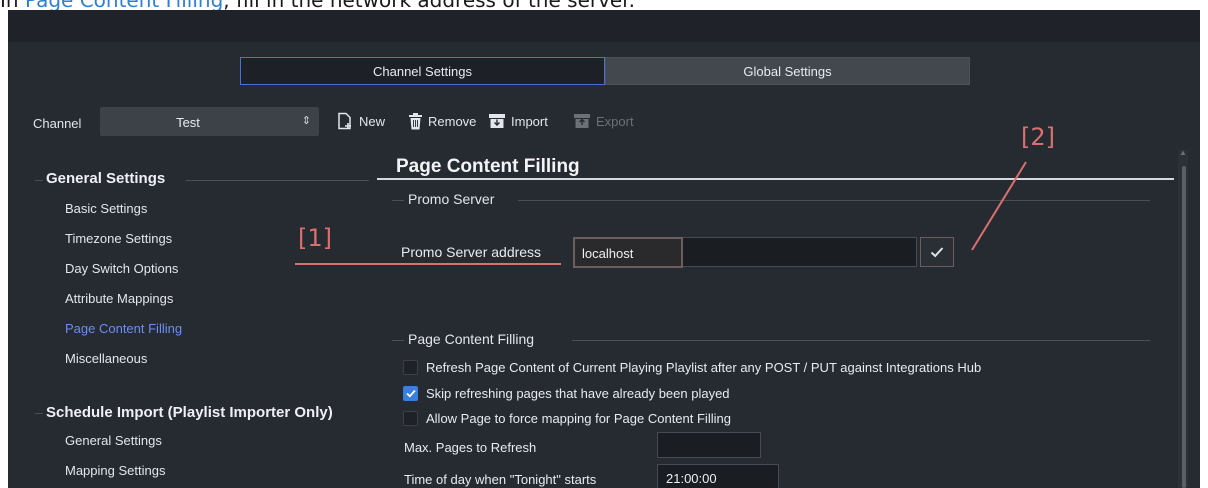 Image resolution: width=1208 pixels, height=488 pixels. I want to click on checkbox-box-checked, so click(410, 393).